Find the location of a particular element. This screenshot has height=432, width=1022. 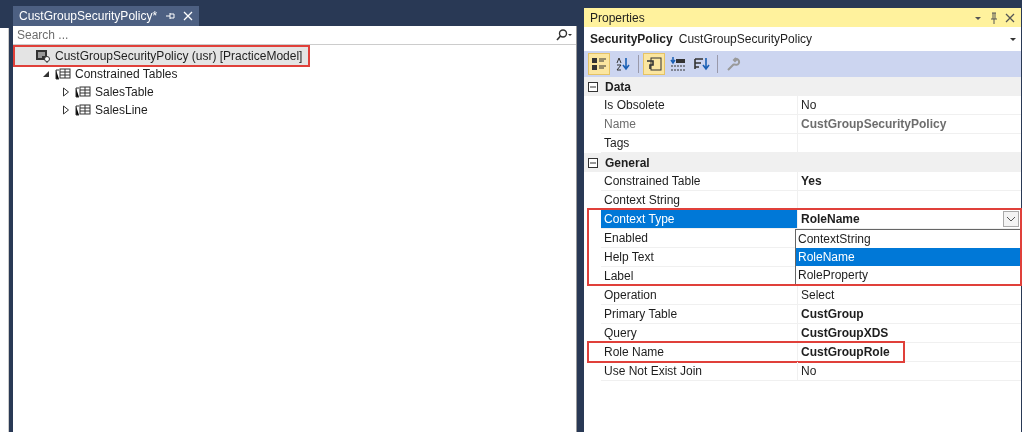

dropdown-button is located at coordinates (1011, 219).